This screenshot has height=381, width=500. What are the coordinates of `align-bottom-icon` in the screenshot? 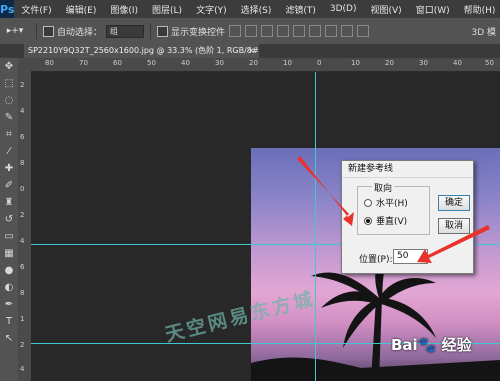 It's located at (267, 31).